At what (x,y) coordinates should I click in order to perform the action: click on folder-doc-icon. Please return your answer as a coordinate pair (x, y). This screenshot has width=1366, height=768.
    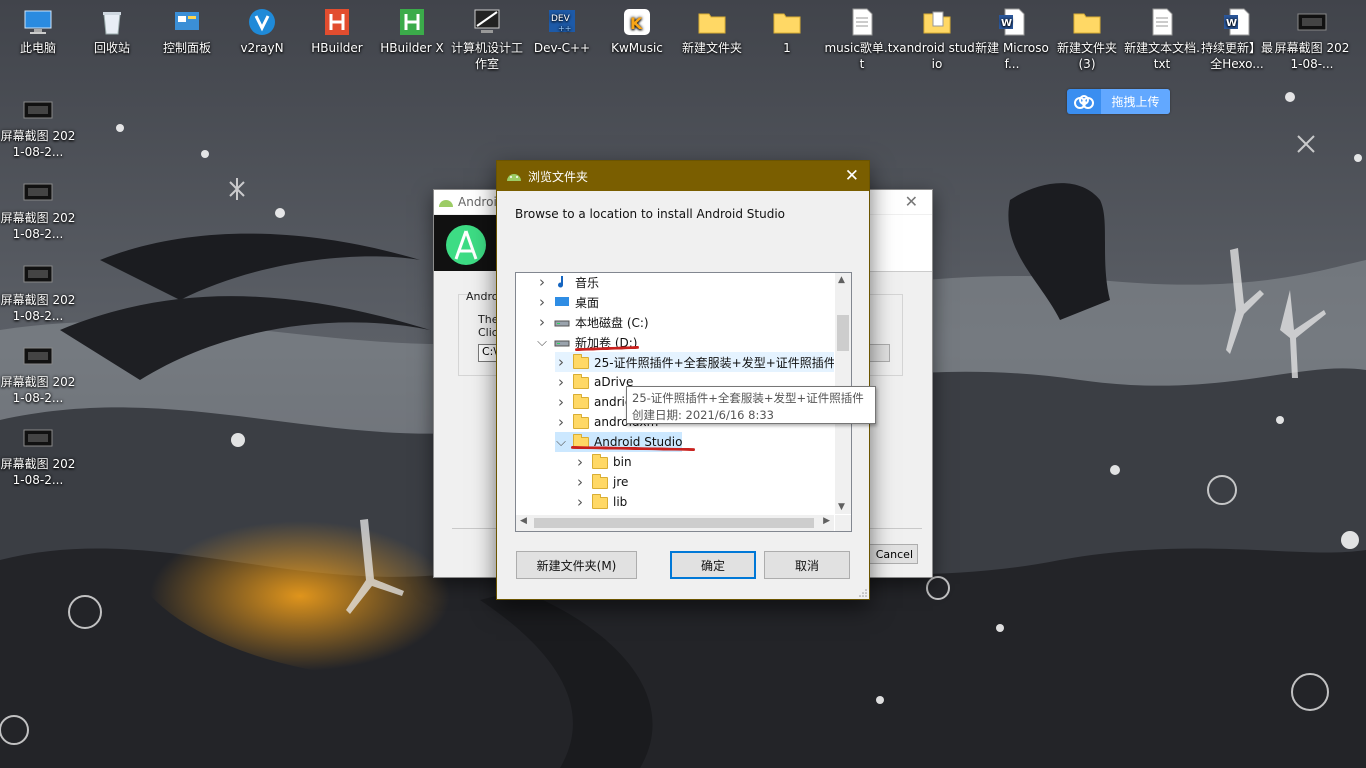
    Looking at the image, I should click on (937, 22).